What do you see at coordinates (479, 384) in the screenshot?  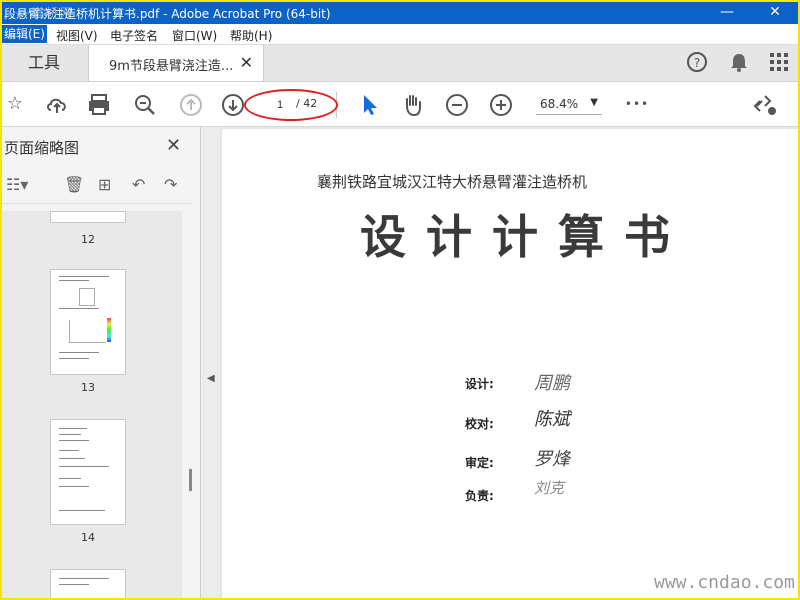 I see `sig-label-design: 设计:` at bounding box center [479, 384].